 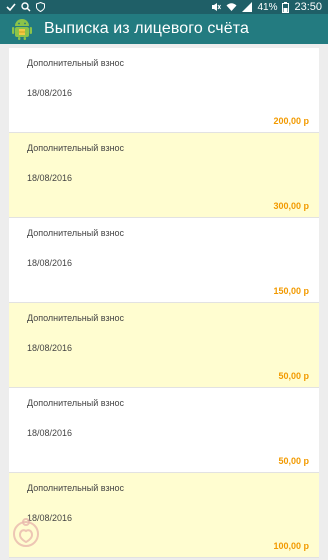 What do you see at coordinates (291, 546) in the screenshot?
I see `transaction-amount: 100,00 р` at bounding box center [291, 546].